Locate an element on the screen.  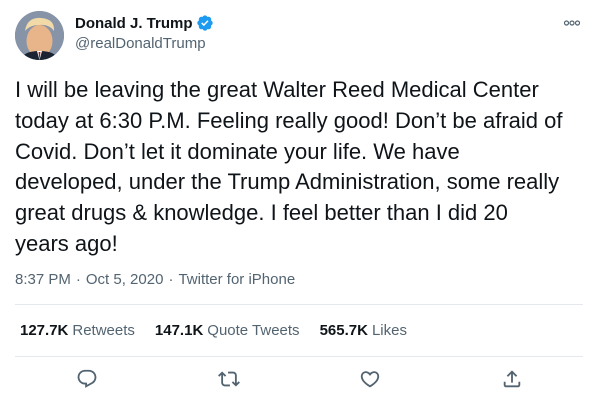
verified-badge-icon is located at coordinates (205, 23).